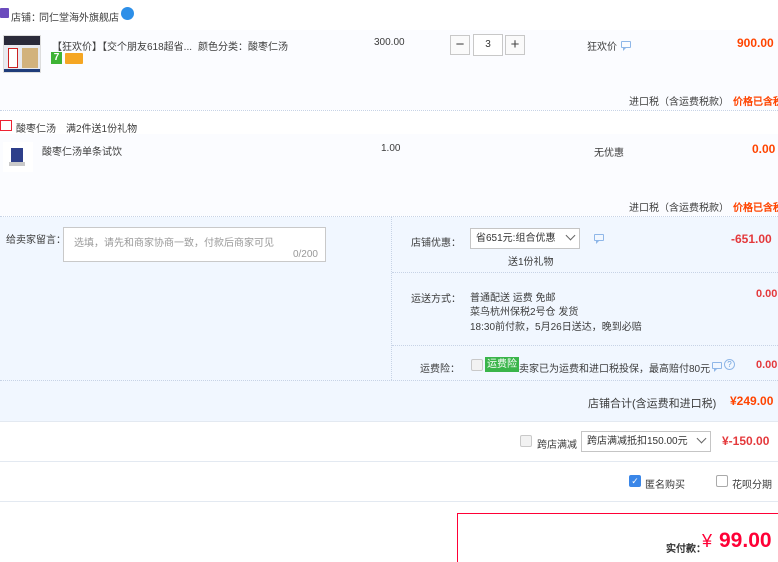 The image size is (778, 562). I want to click on shipping-line2: 菜鸟杭州保税2号仓 发货, so click(524, 312).